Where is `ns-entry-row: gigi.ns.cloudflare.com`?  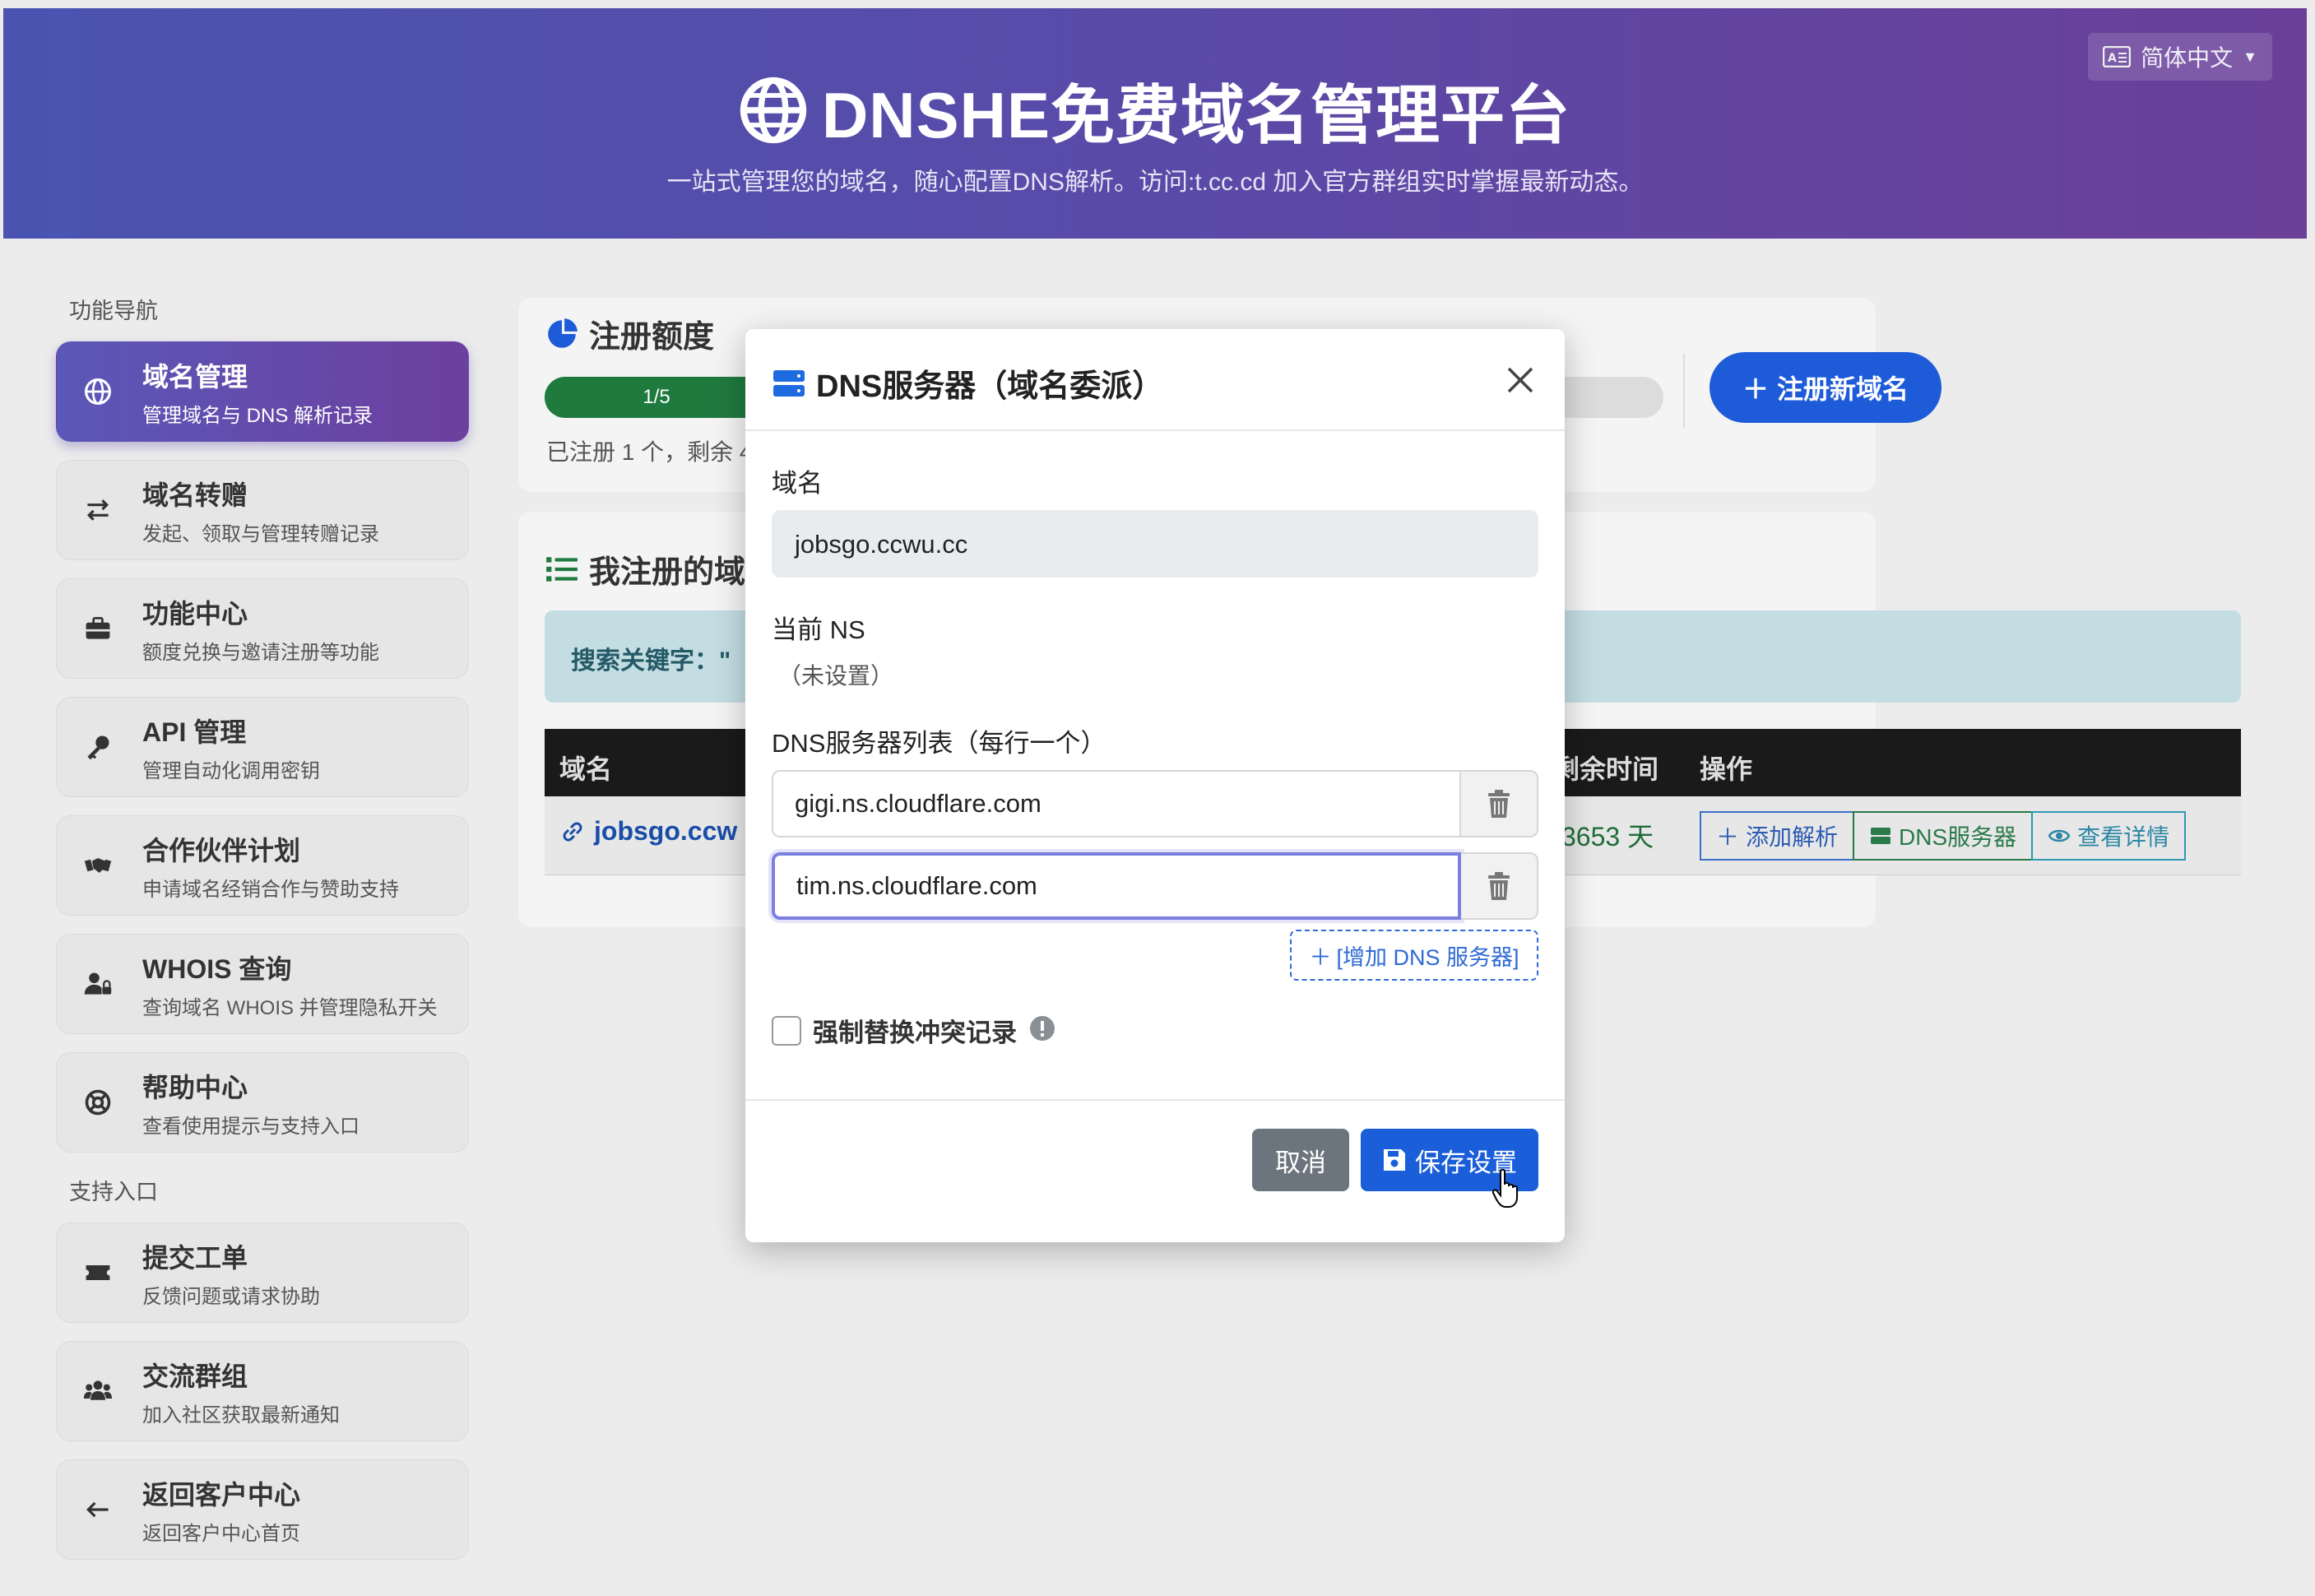
ns-entry-row: gigi.ns.cloudflare.com is located at coordinates (1155, 803).